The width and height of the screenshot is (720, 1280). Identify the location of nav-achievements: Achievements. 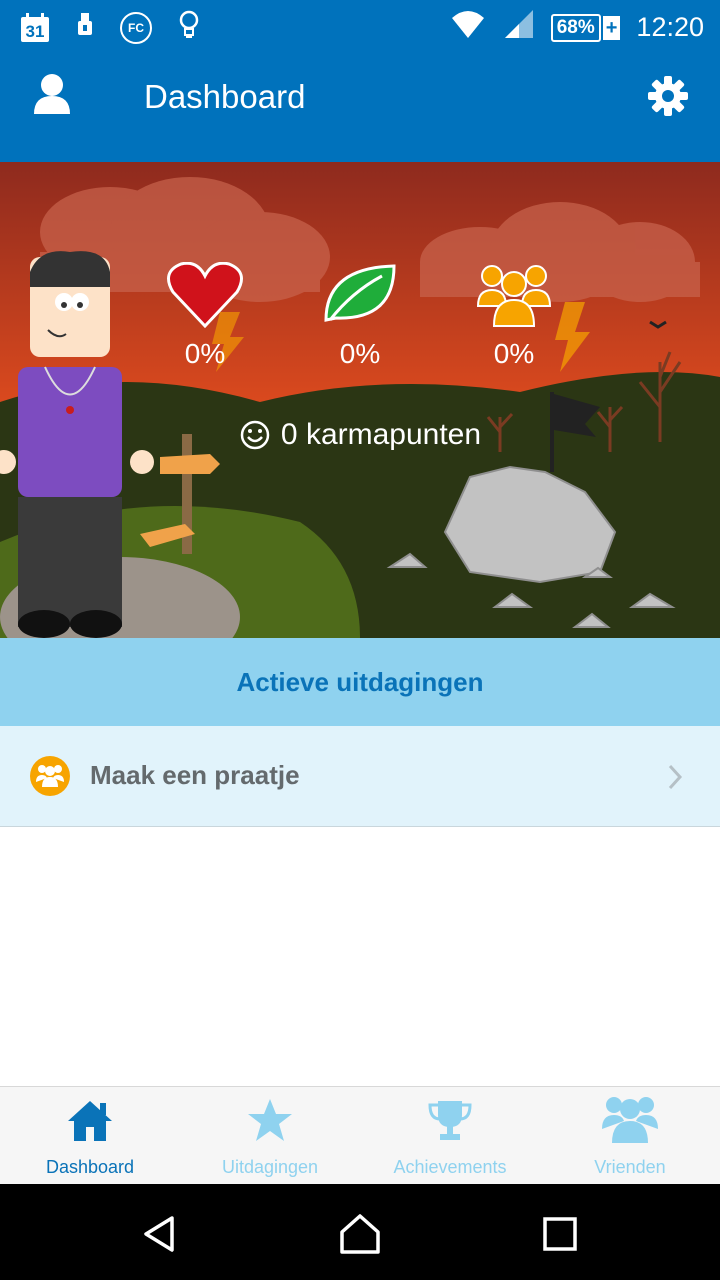
(450, 1136).